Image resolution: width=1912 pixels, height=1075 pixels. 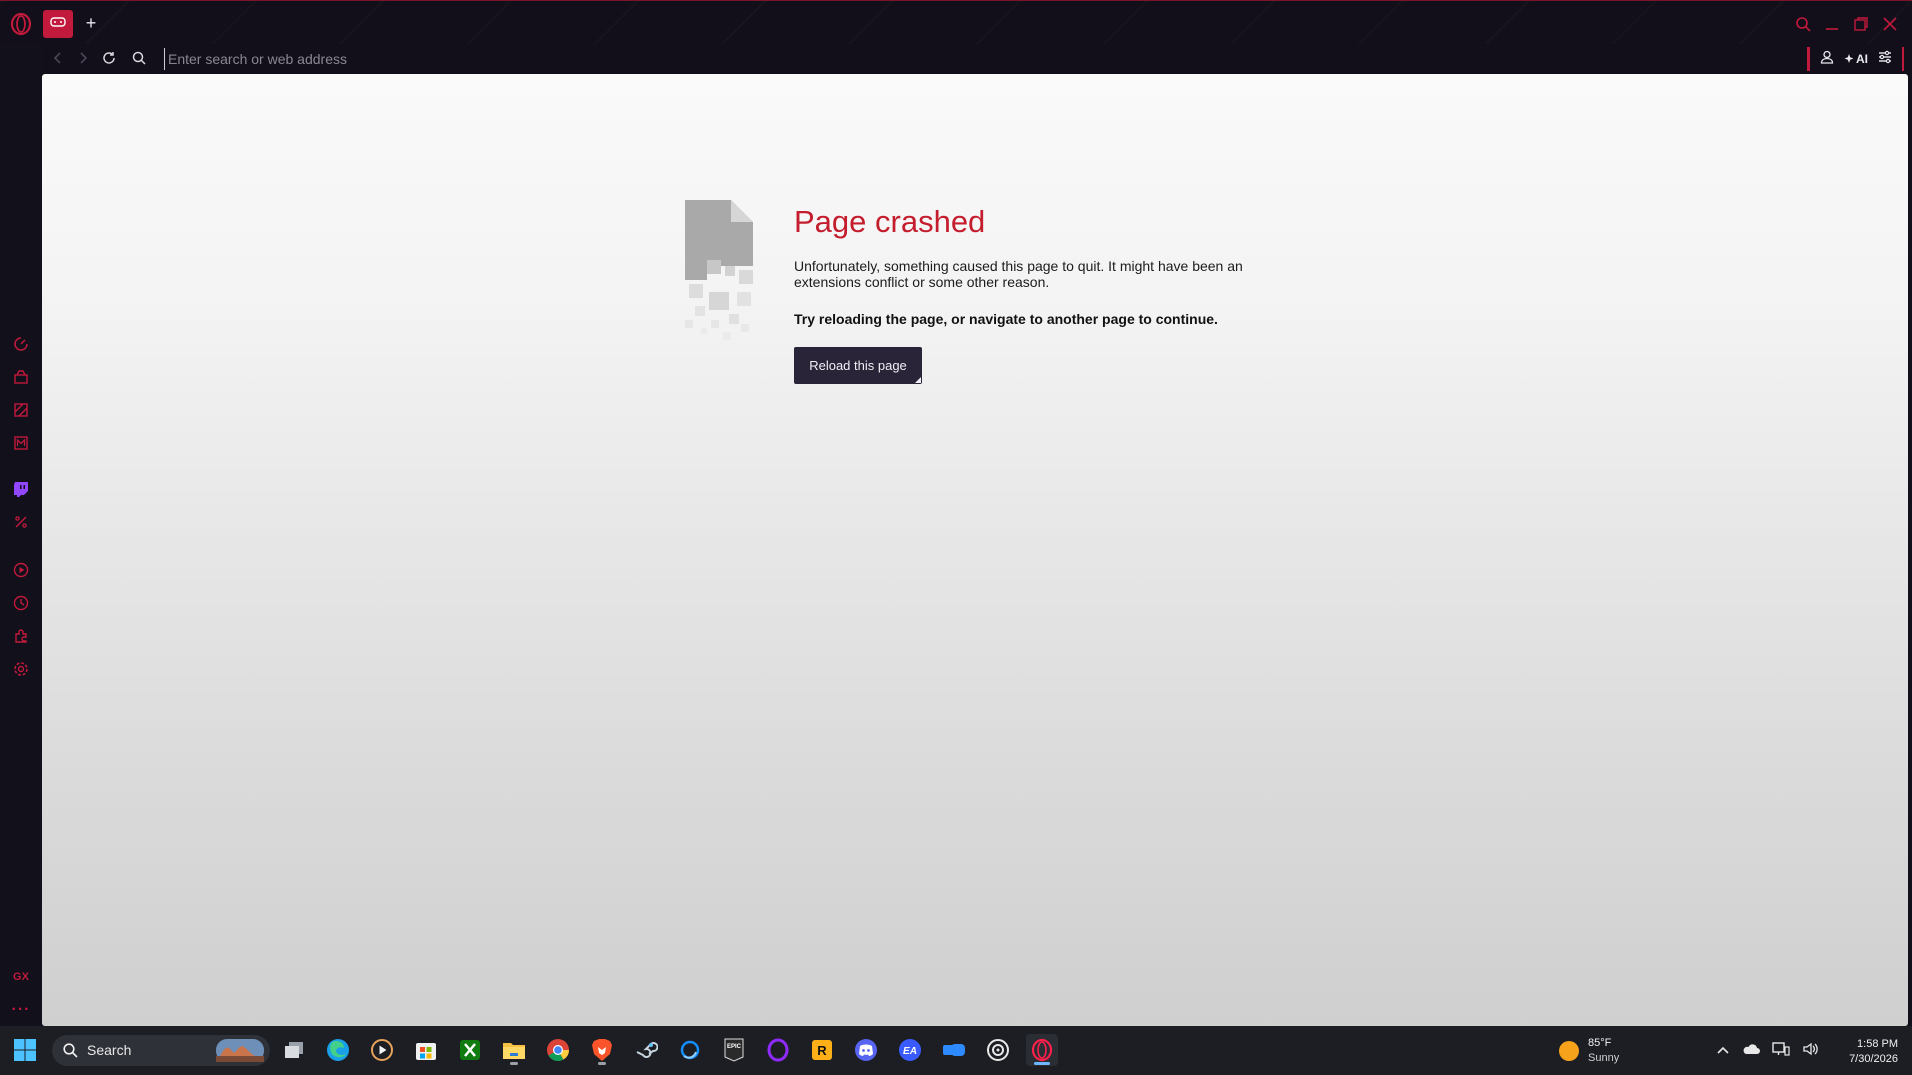 What do you see at coordinates (83, 58) in the screenshot?
I see `forward-icon` at bounding box center [83, 58].